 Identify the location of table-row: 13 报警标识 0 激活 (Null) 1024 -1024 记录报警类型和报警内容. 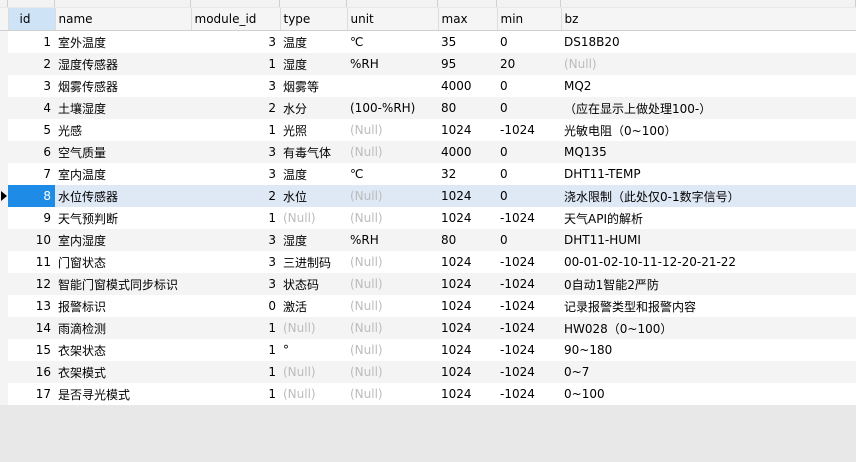
(428, 306).